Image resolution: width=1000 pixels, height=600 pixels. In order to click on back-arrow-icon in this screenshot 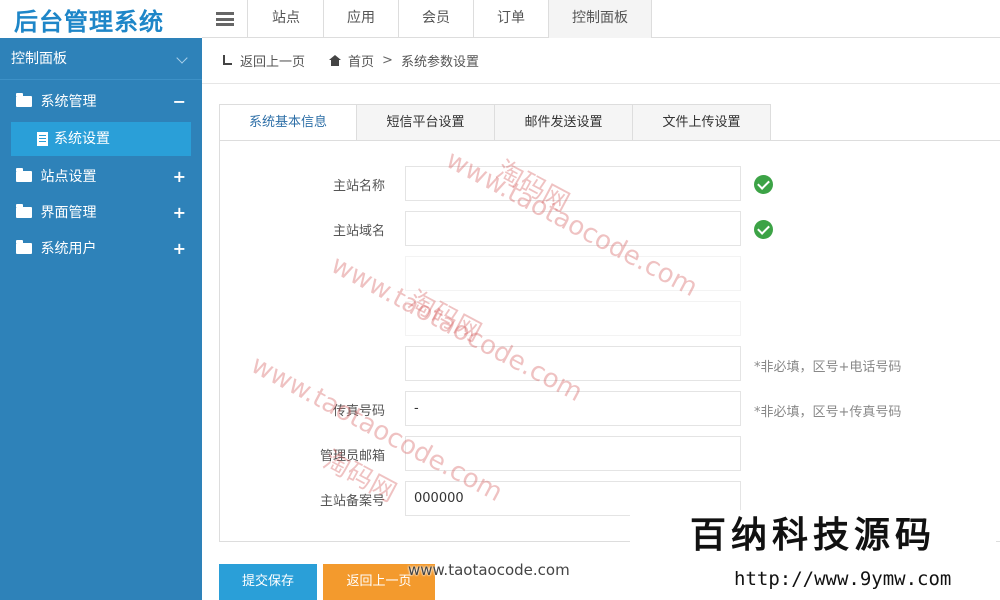, I will do `click(226, 60)`.